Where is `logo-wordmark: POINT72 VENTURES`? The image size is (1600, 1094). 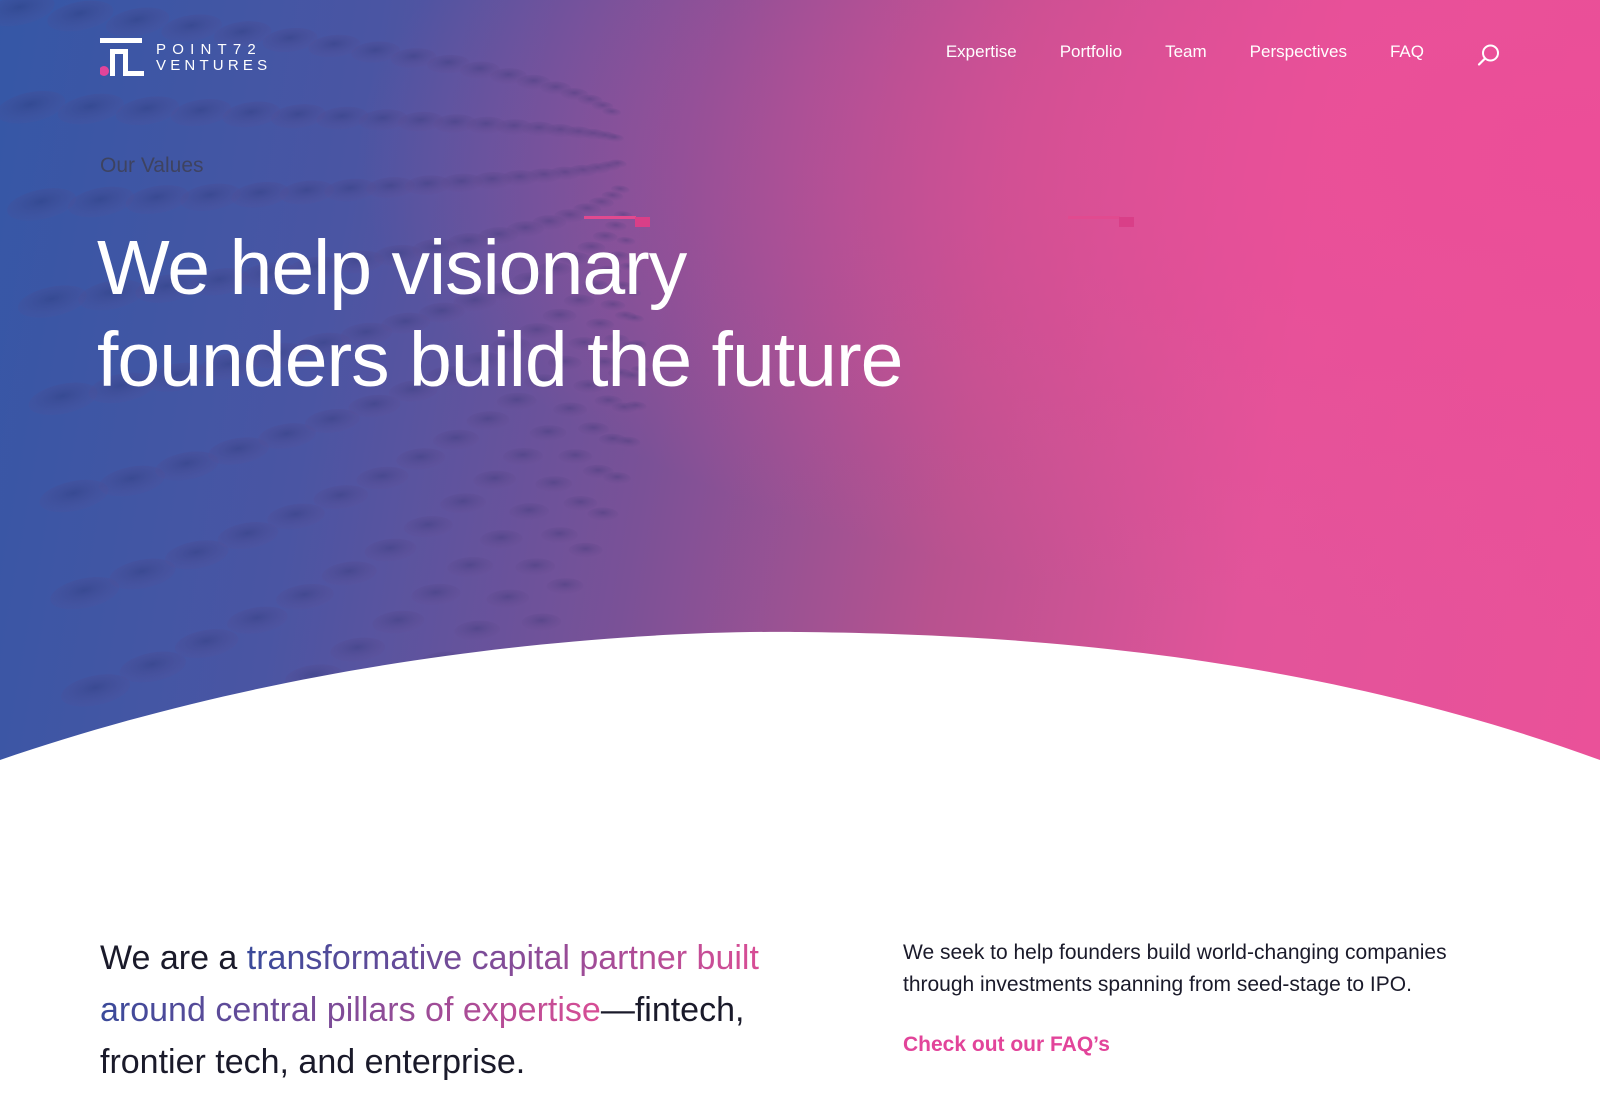
logo-wordmark: POINT72 VENTURES is located at coordinates (213, 57).